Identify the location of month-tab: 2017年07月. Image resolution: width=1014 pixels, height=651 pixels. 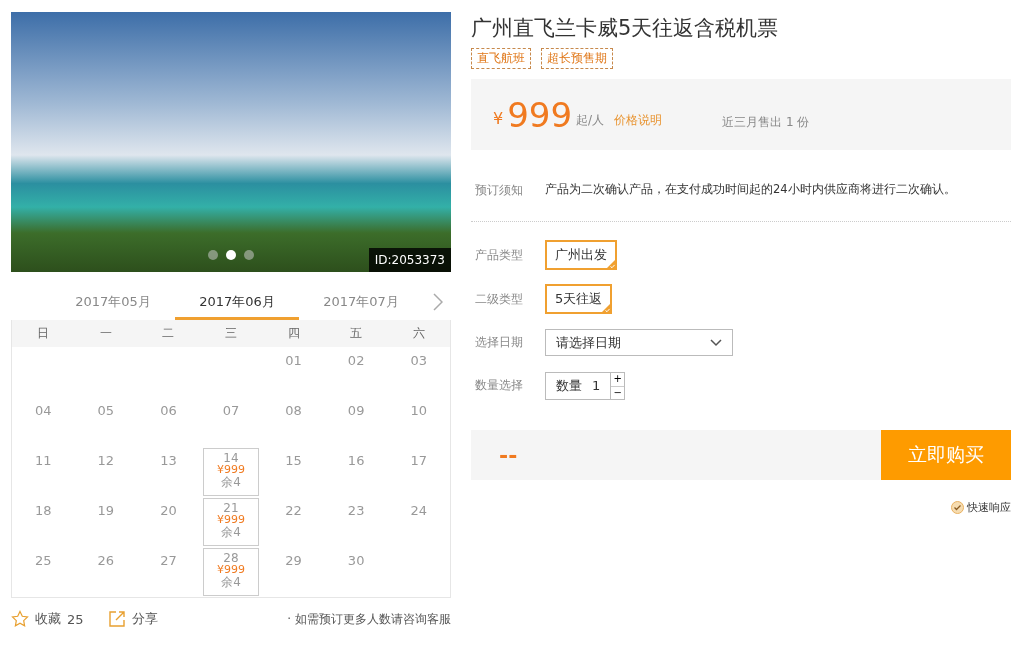
(361, 302).